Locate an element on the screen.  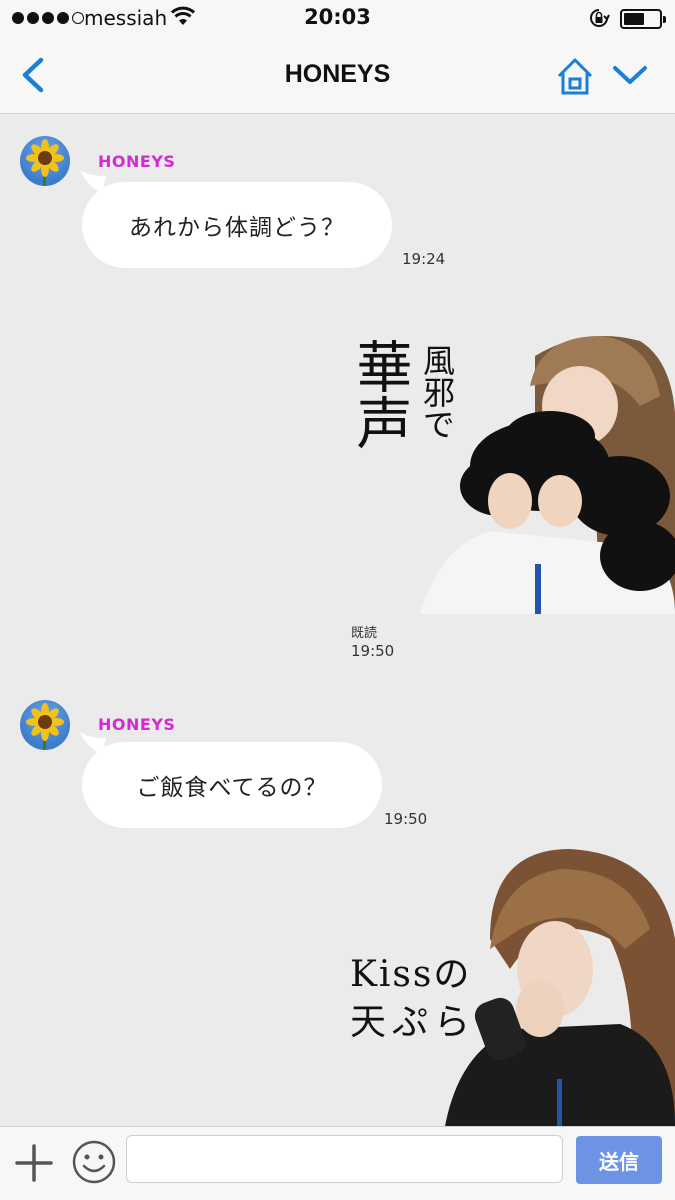
read-receipt: 既読 is located at coordinates (364, 633).